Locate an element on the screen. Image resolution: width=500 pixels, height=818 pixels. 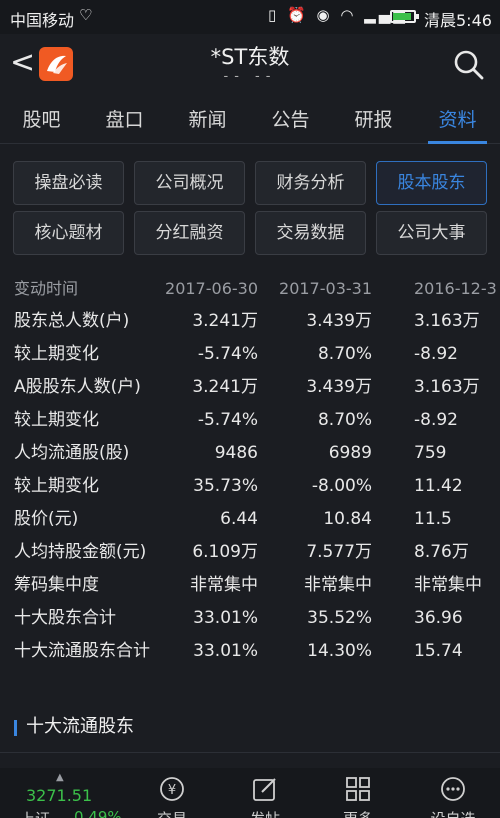
table-row: 十大流通股东合计 33.01% 14.30% 15.74 is located at coordinates (250, 651).